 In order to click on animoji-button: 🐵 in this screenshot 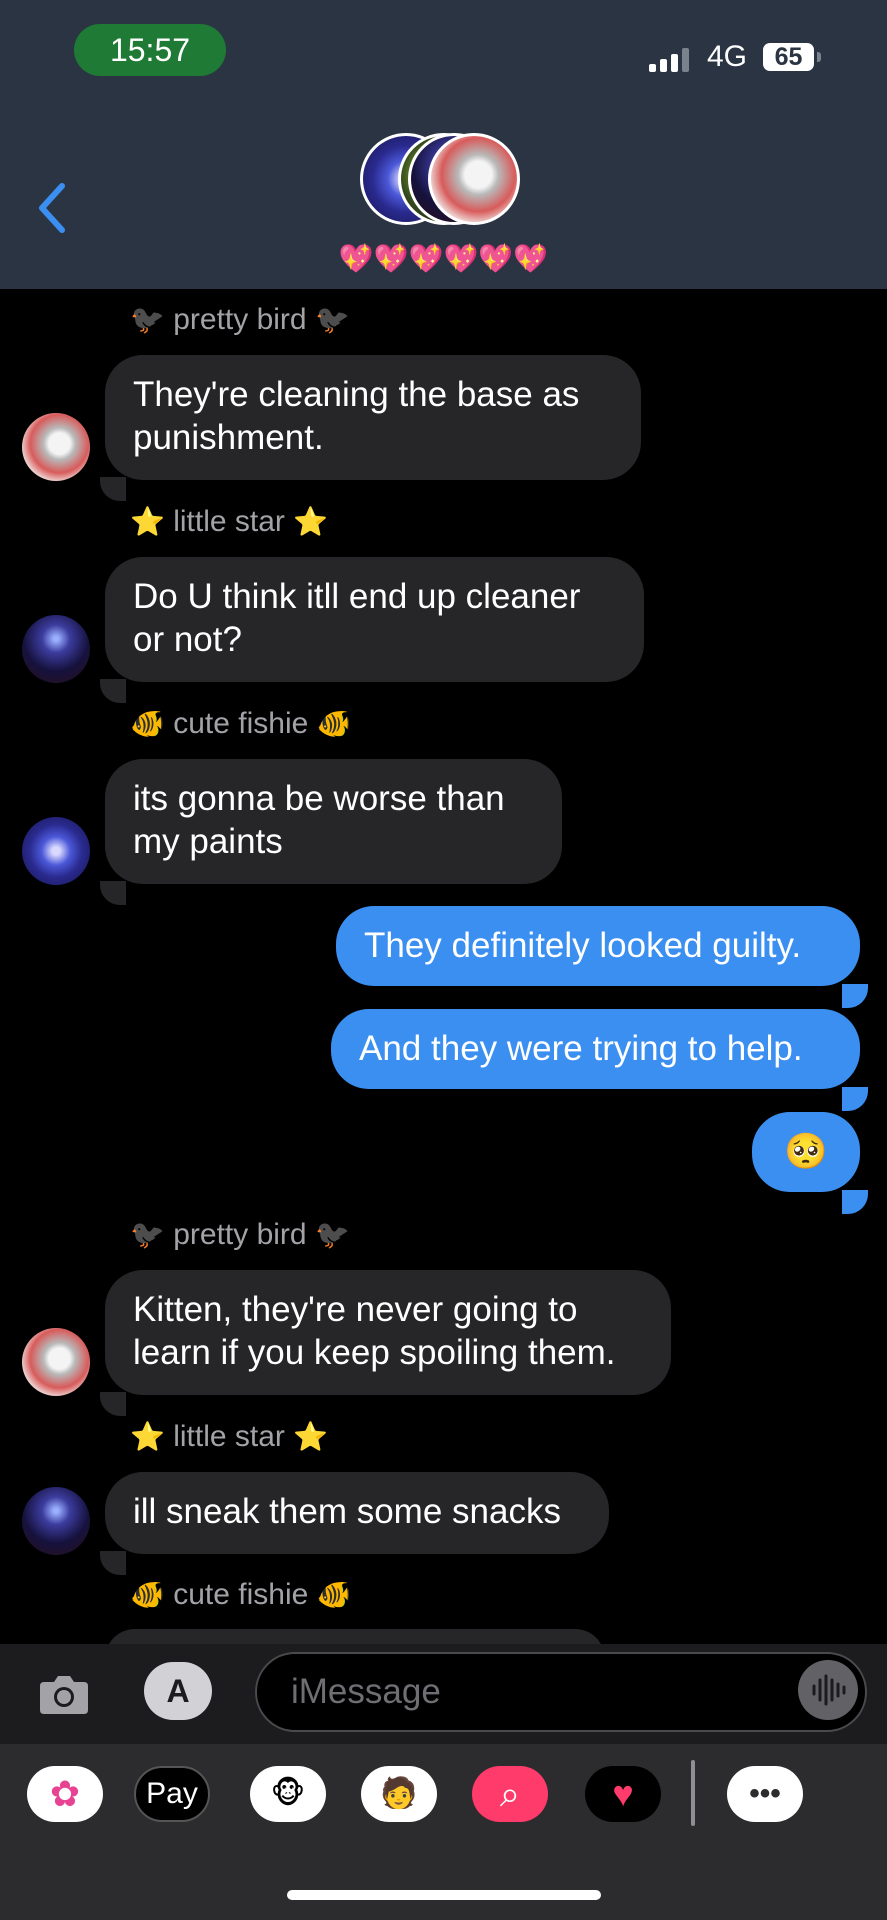, I will do `click(288, 1794)`.